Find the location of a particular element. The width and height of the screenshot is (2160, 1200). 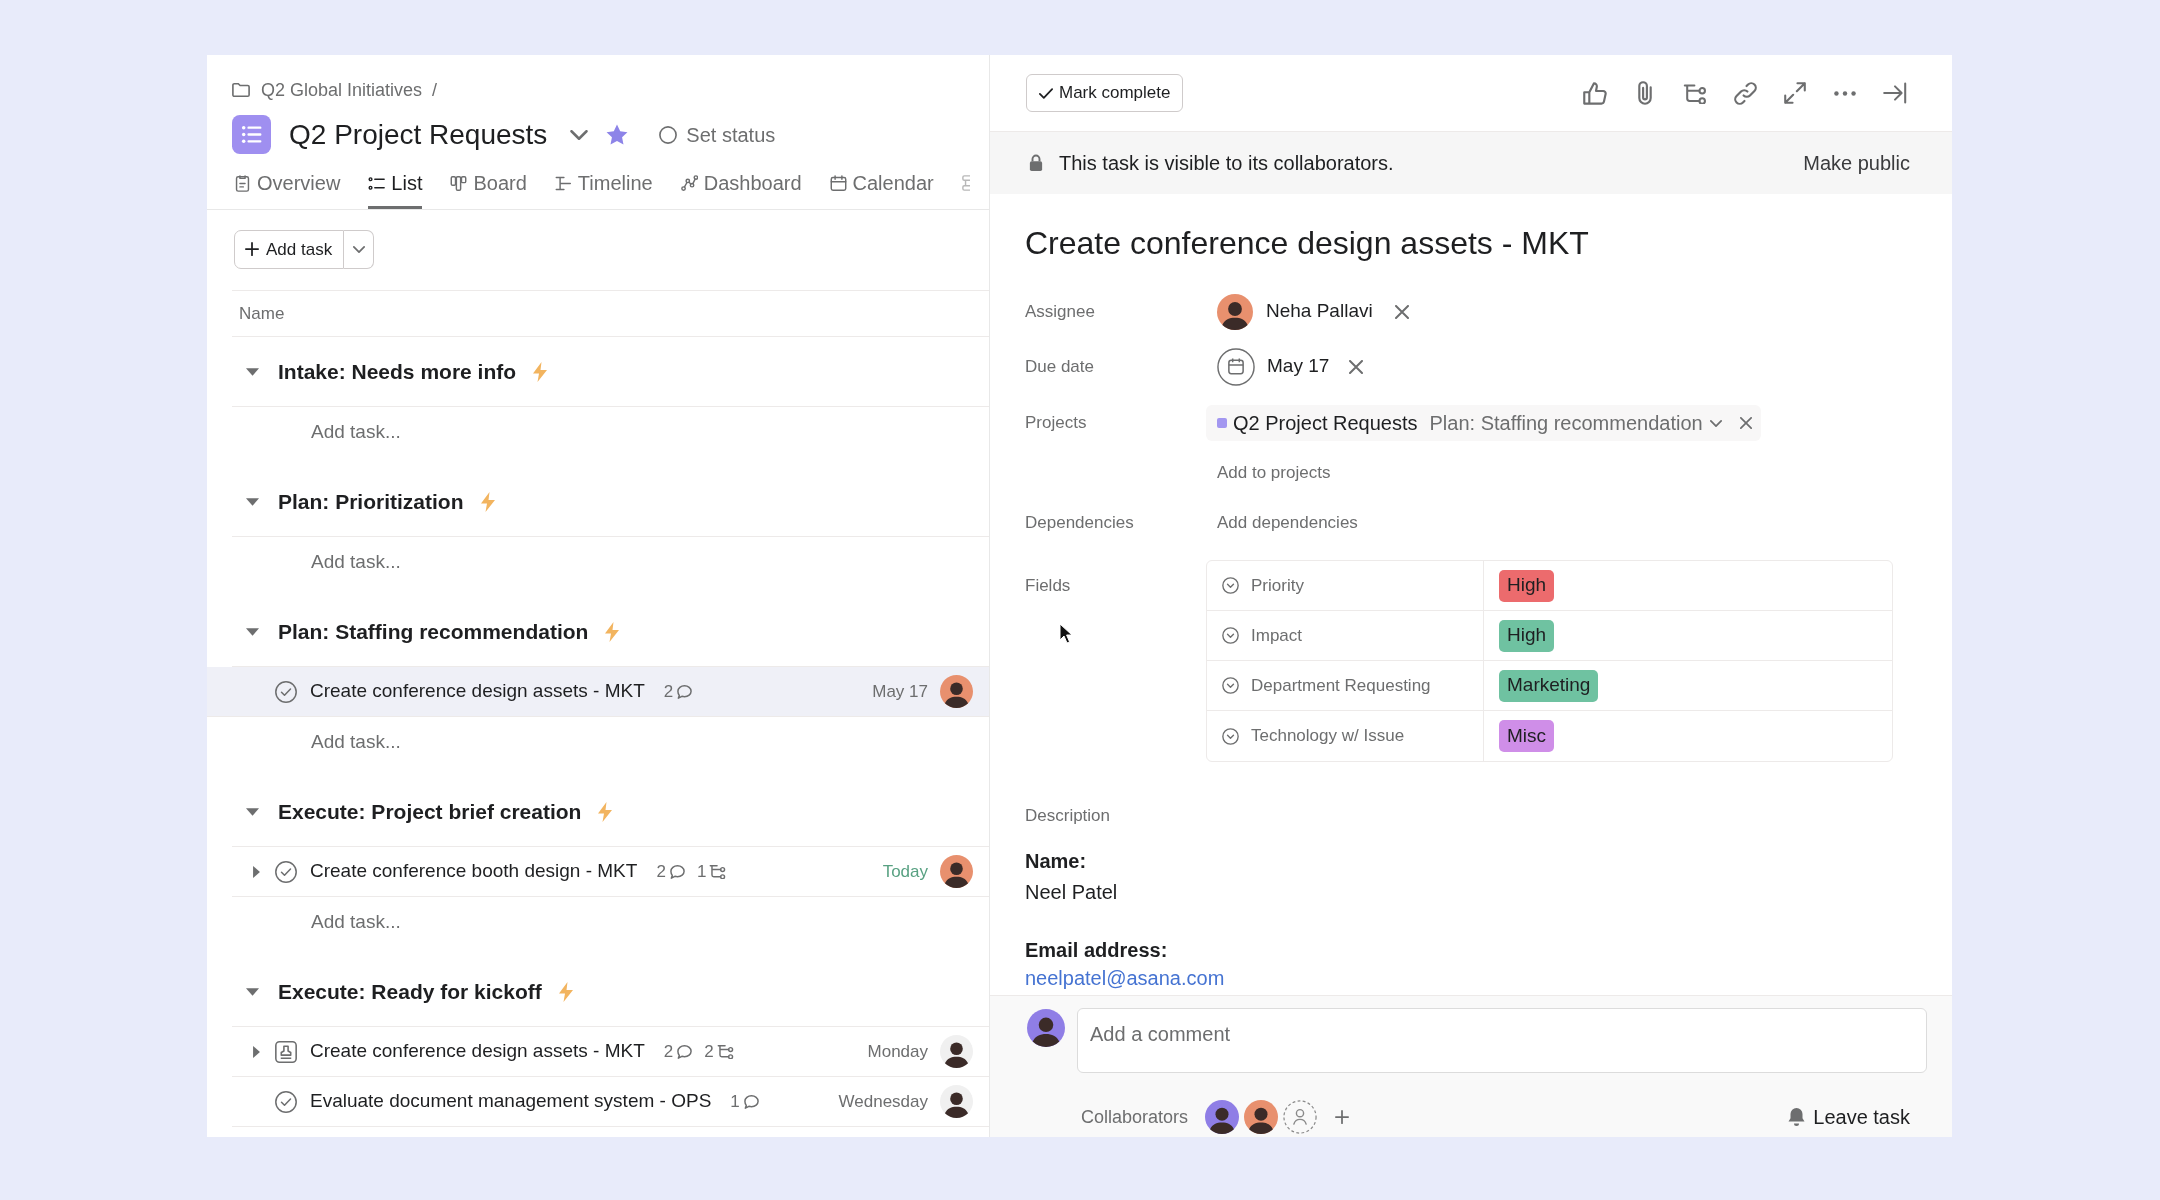

star-icon is located at coordinates (617, 134).